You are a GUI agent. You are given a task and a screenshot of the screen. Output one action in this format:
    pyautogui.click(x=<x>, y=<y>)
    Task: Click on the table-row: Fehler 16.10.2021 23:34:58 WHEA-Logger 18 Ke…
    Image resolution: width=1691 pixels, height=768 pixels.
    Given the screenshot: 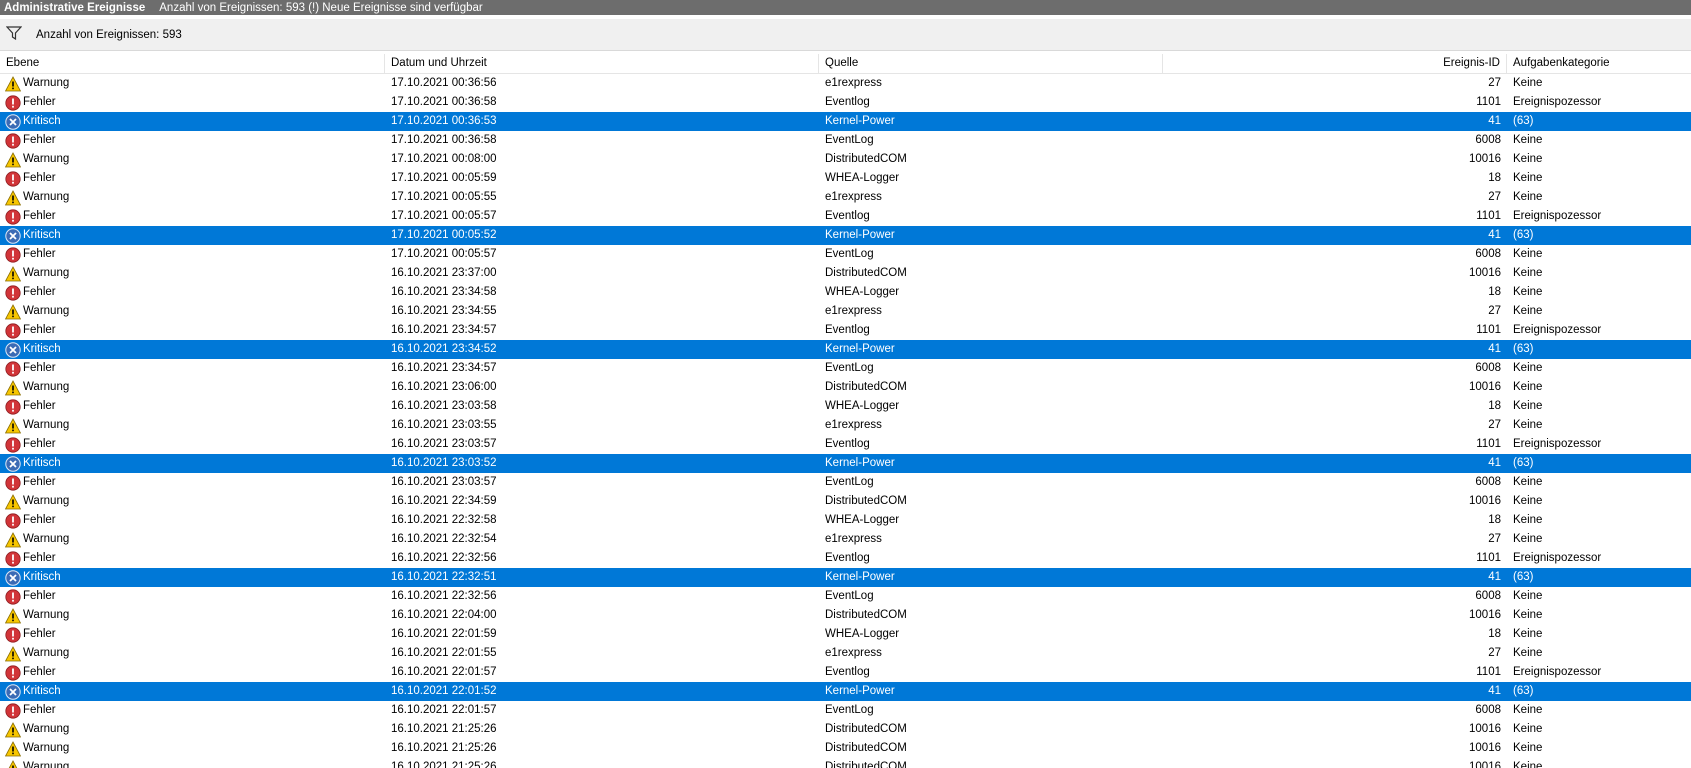 What is the action you would take?
    pyautogui.click(x=845, y=292)
    